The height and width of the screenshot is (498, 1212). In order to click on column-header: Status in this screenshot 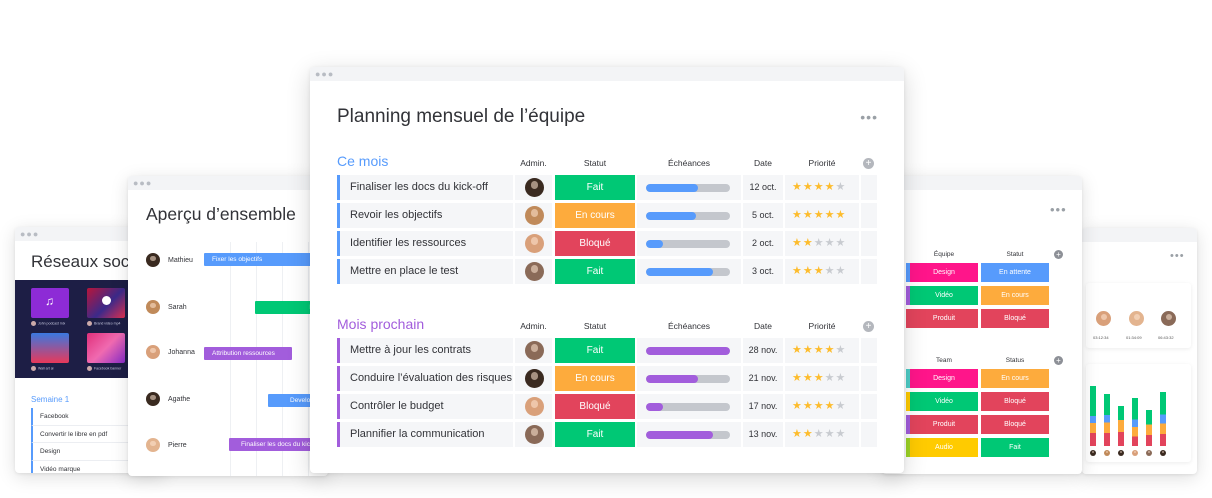, I will do `click(1015, 360)`.